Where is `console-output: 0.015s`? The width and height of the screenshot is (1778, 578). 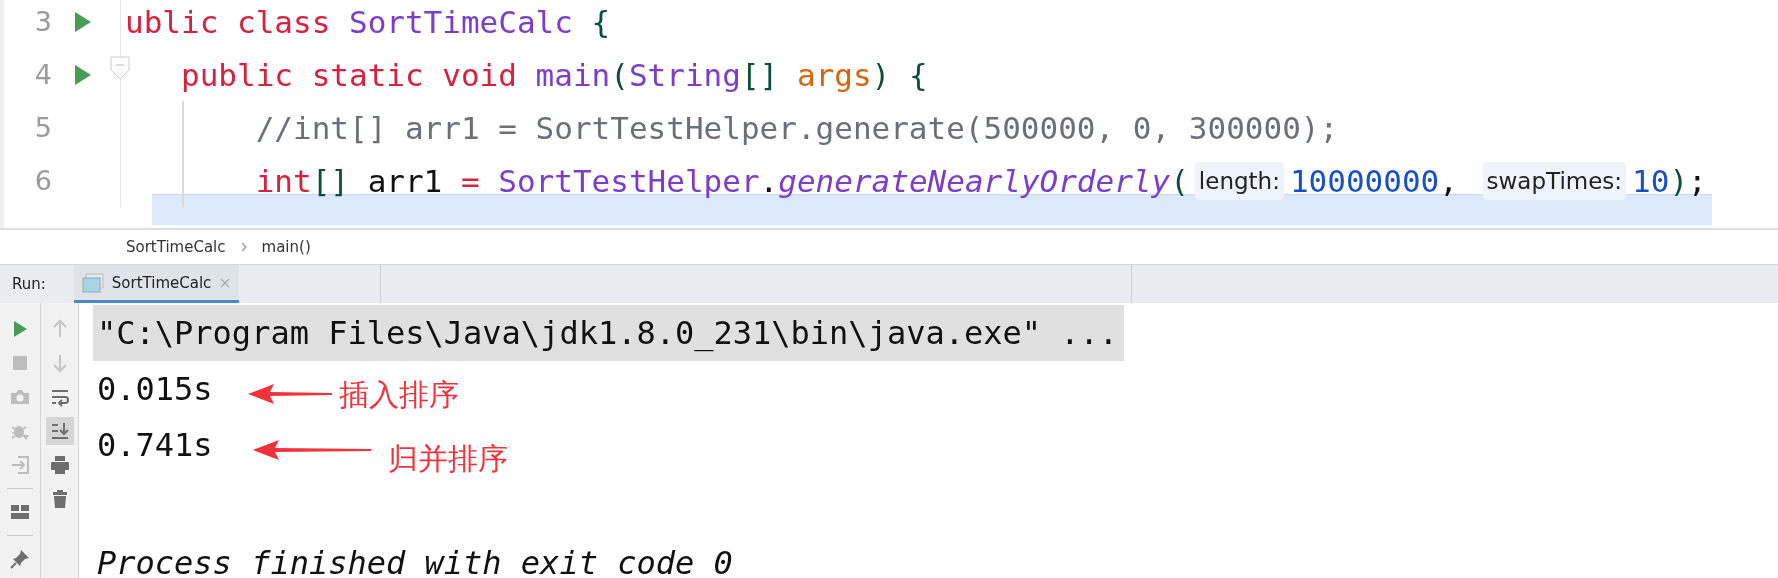
console-output: 0.015s is located at coordinates (155, 389).